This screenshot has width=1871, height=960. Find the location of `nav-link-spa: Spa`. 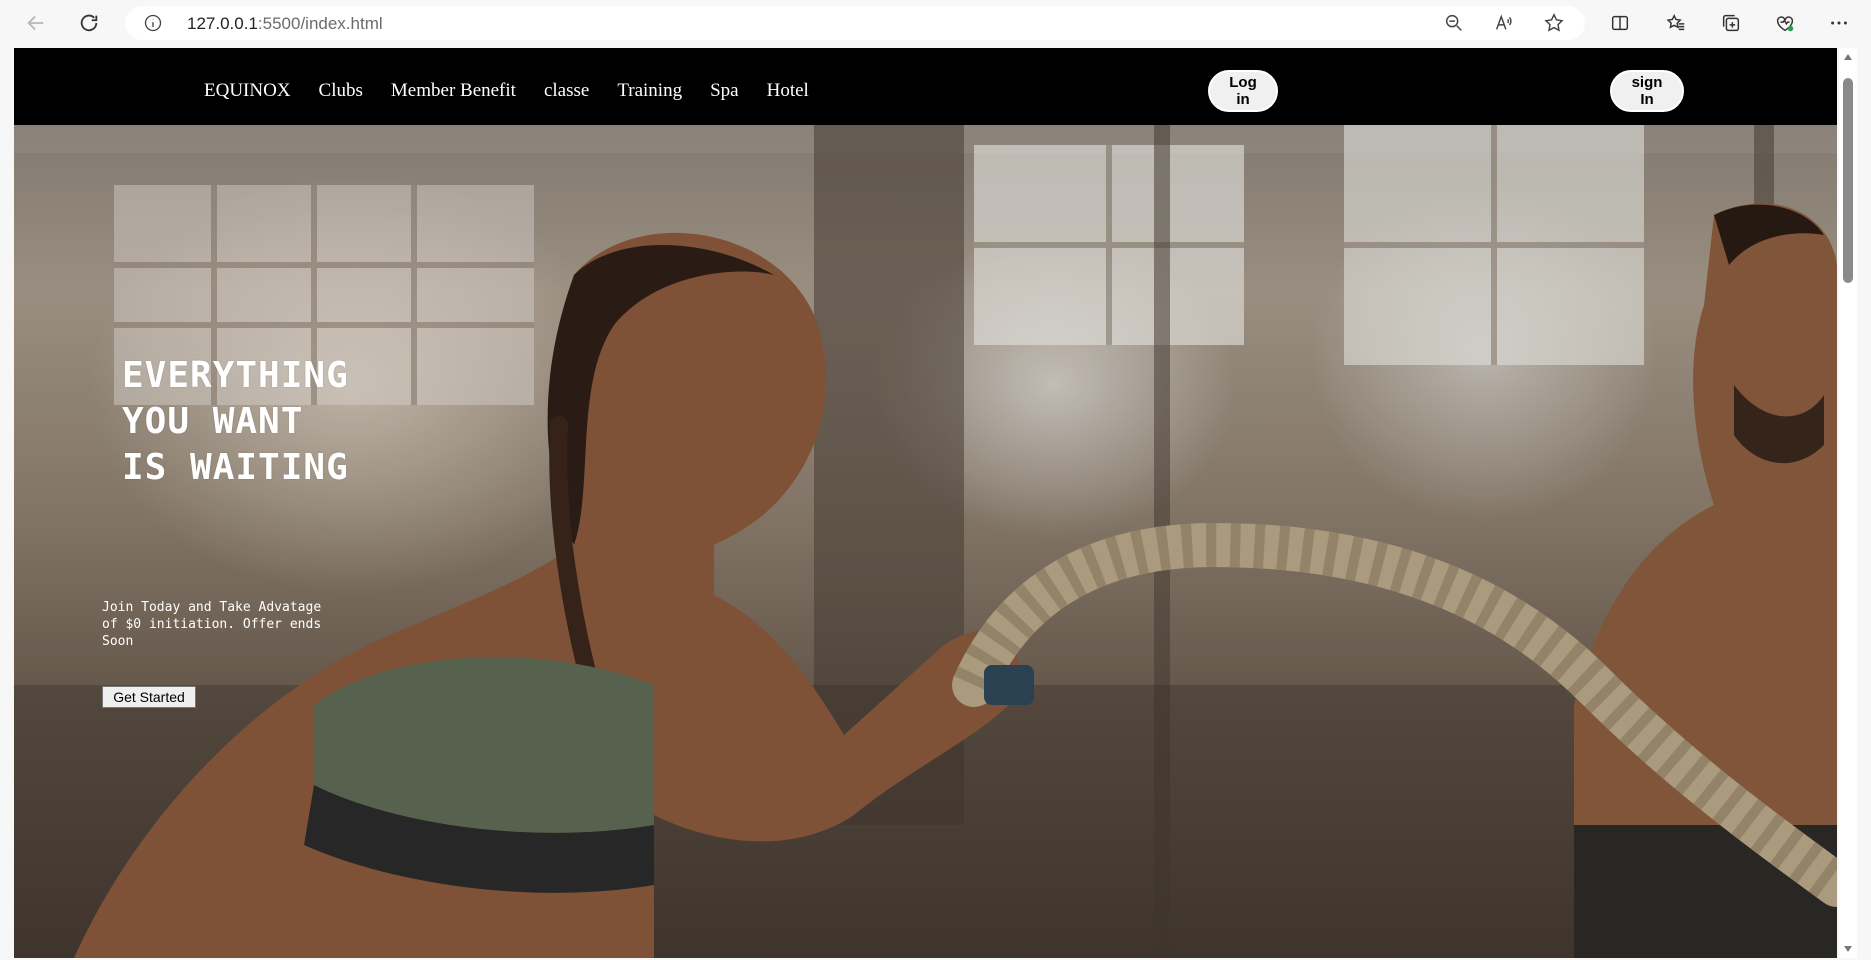

nav-link-spa: Spa is located at coordinates (724, 91).